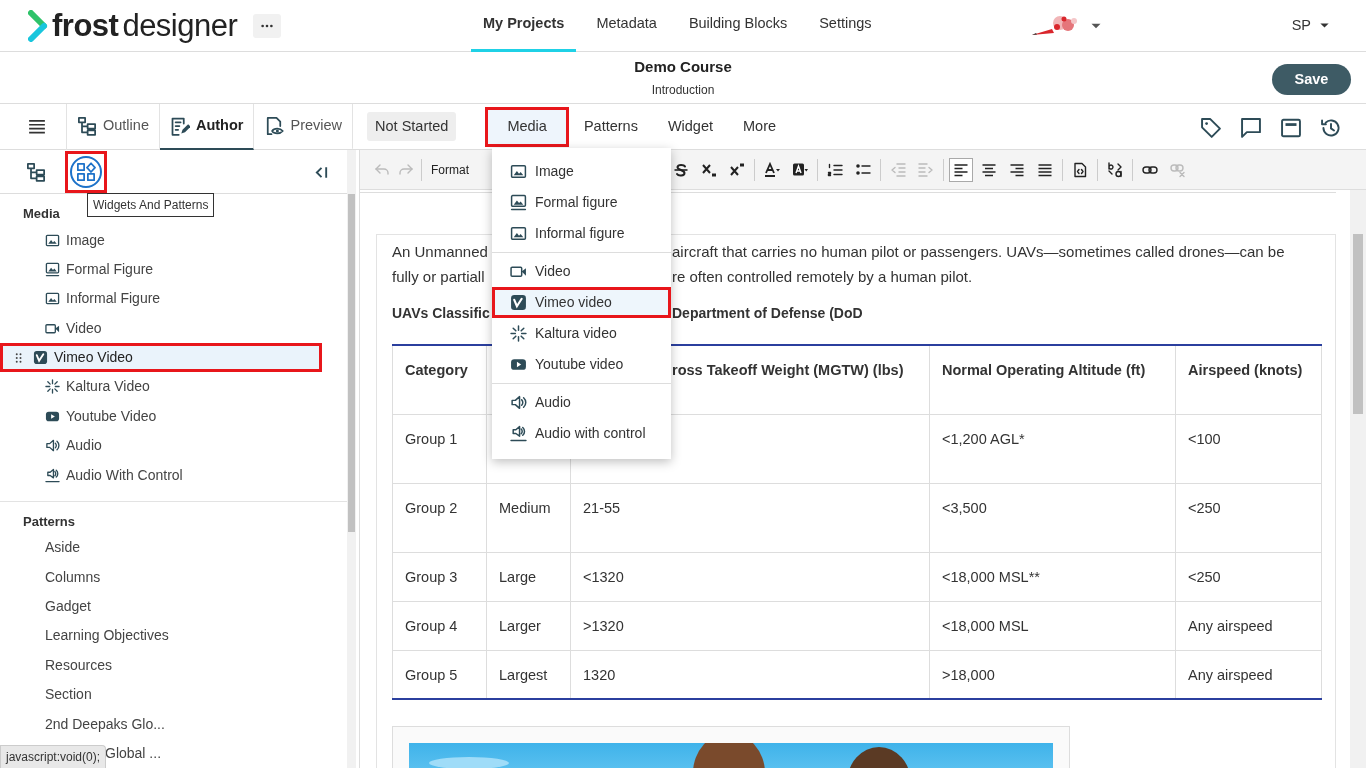 This screenshot has height=768, width=1366. What do you see at coordinates (737, 169) in the screenshot?
I see `superscript-icon` at bounding box center [737, 169].